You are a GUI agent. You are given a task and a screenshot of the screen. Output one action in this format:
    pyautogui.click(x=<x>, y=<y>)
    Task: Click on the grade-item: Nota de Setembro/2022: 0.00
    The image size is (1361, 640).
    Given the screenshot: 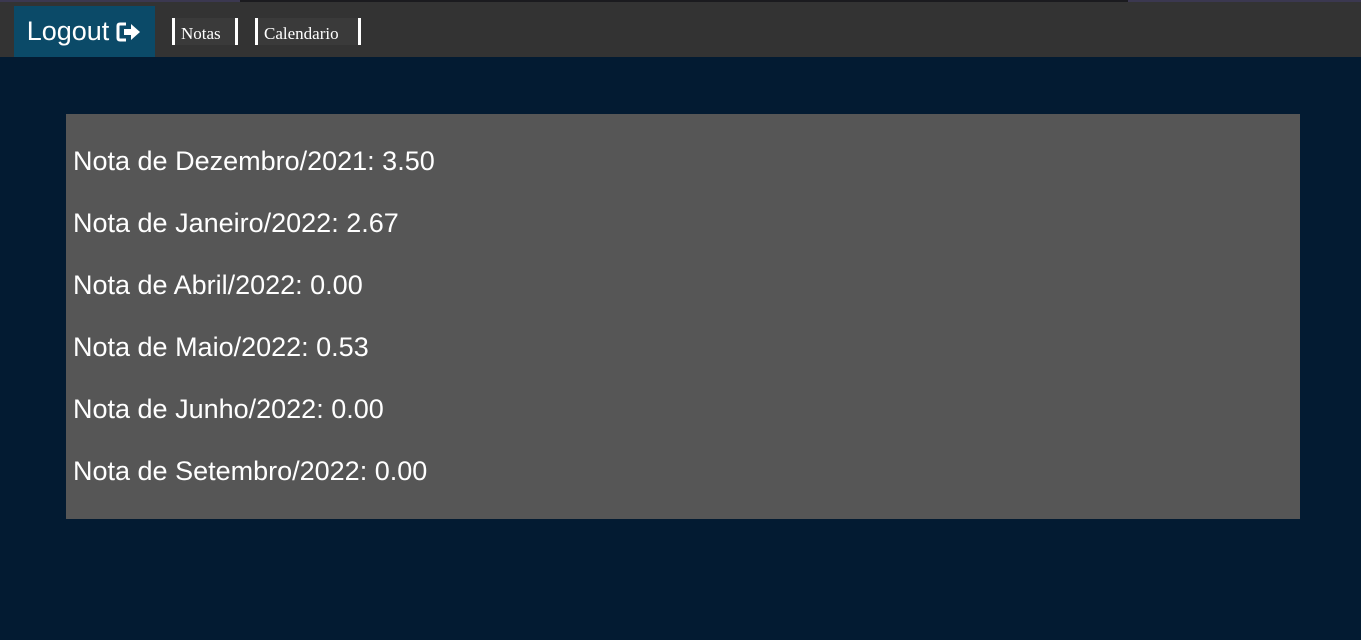 What is the action you would take?
    pyautogui.click(x=250, y=471)
    